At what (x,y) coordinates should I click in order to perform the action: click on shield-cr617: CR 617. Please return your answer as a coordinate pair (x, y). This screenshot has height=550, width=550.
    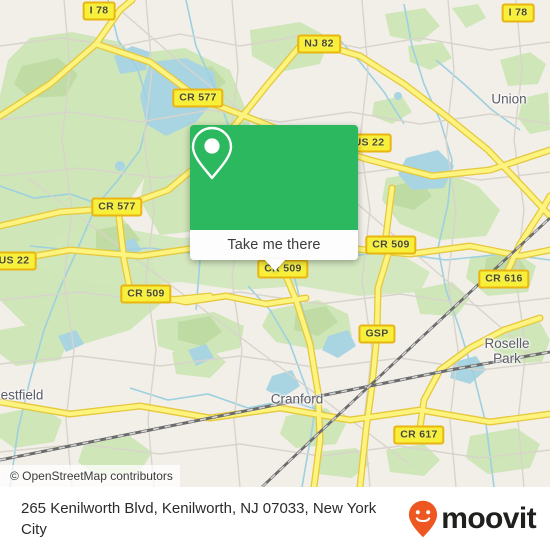
    Looking at the image, I should click on (419, 435).